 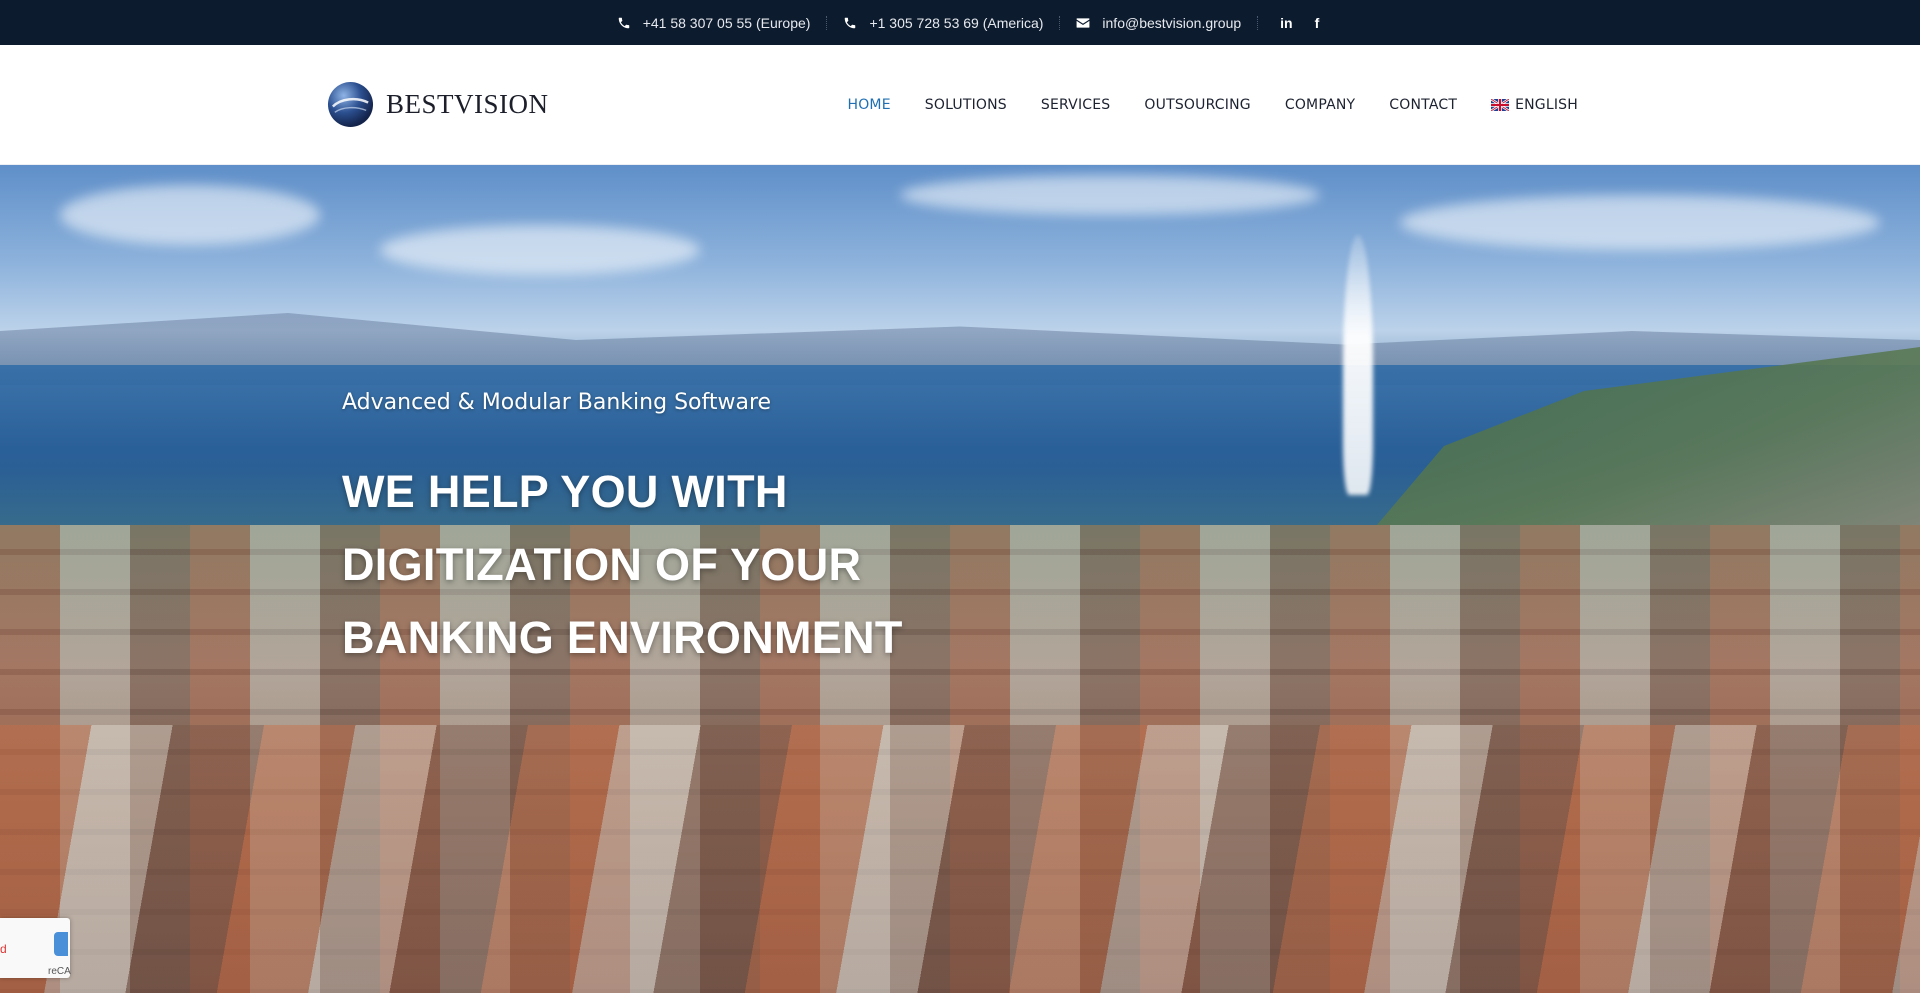 I want to click on nav-company: COMPANY, so click(x=1320, y=105).